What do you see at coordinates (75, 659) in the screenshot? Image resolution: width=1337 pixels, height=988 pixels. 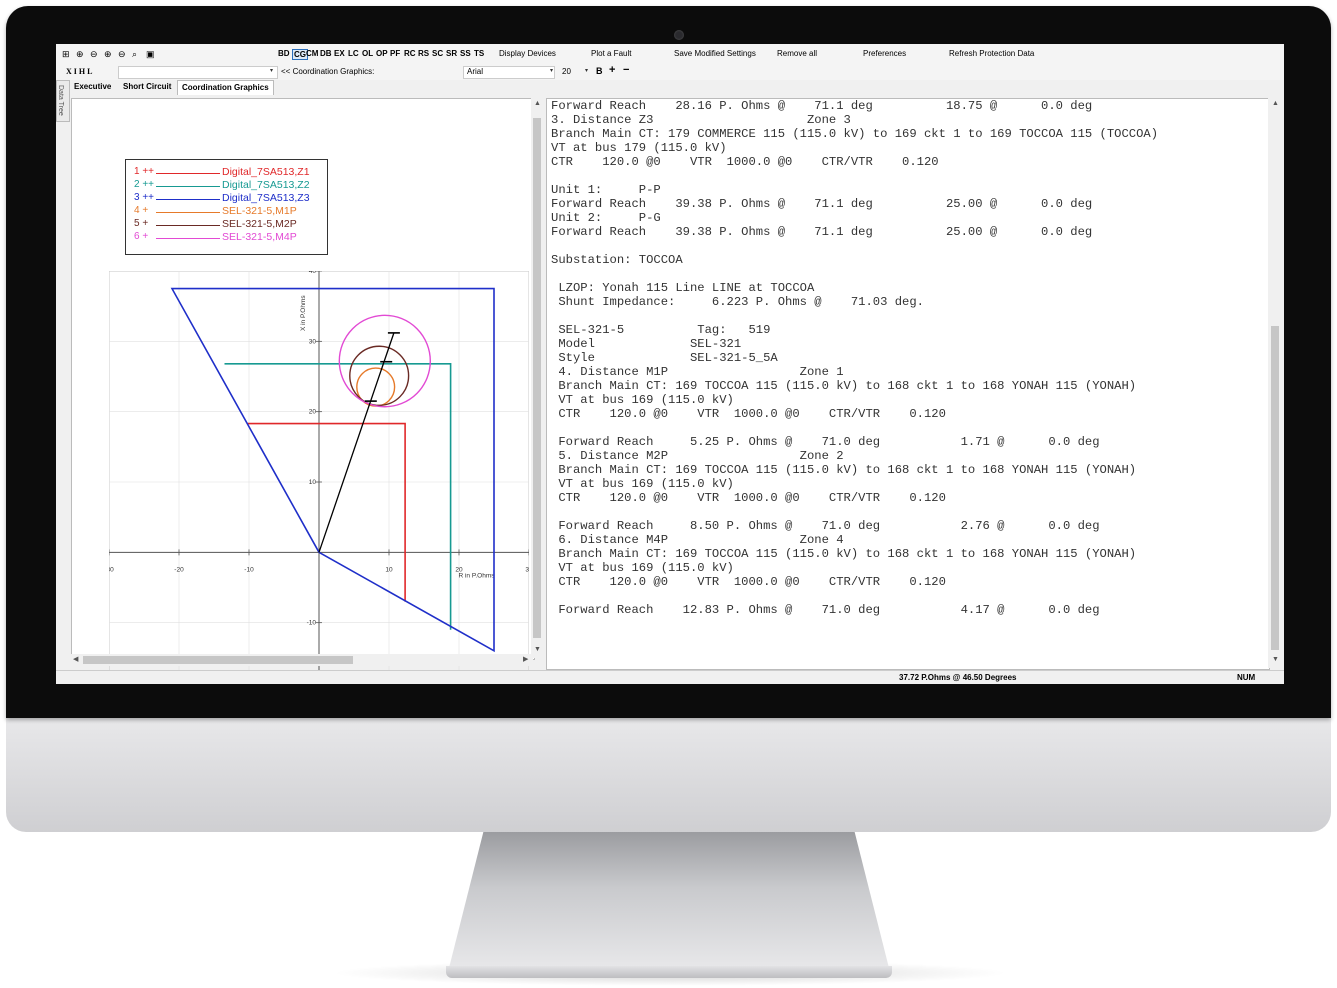 I see `scroll-left-icon: ◀` at bounding box center [75, 659].